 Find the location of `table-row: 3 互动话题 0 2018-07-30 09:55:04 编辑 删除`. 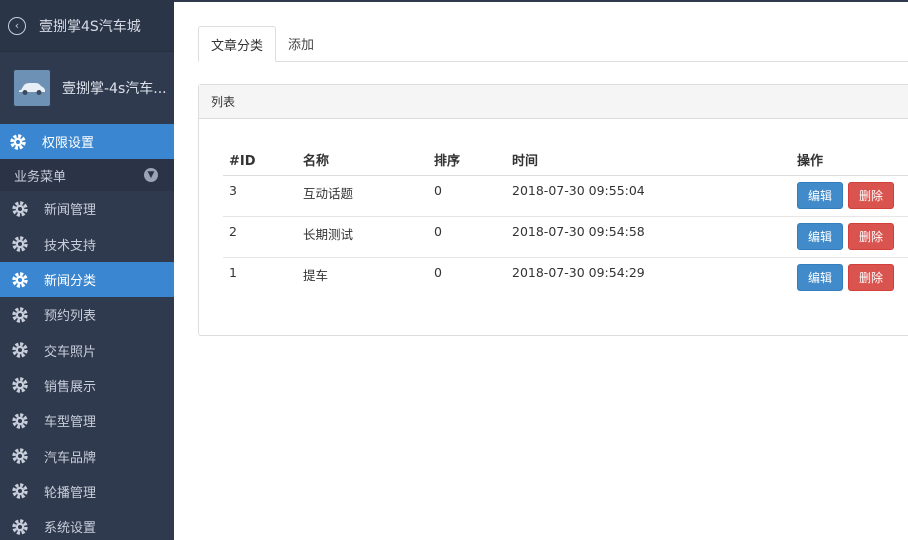

table-row: 3 互动话题 0 2018-07-30 09:55:04 编辑 删除 is located at coordinates (565, 196).